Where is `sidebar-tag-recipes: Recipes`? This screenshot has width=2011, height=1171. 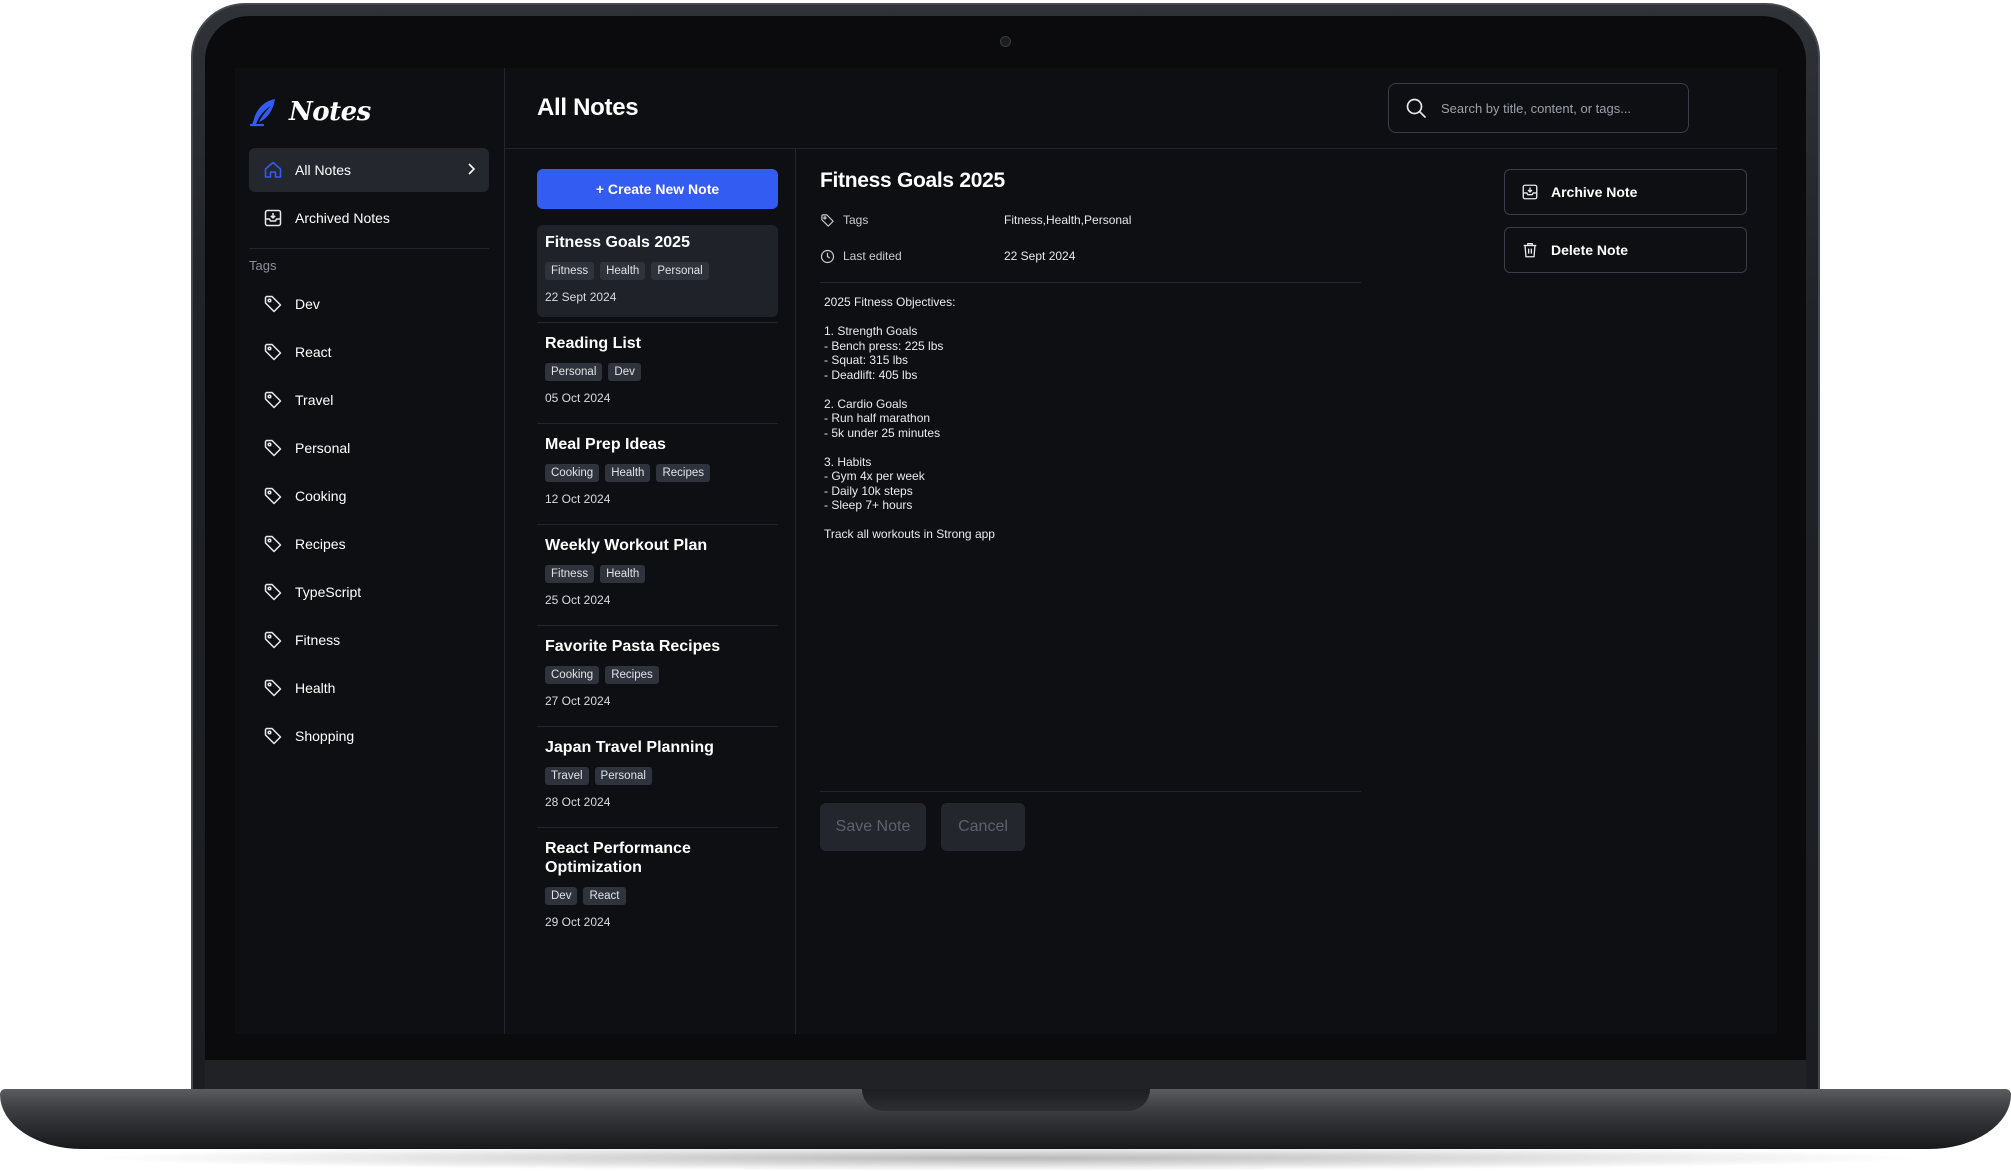 sidebar-tag-recipes: Recipes is located at coordinates (304, 544).